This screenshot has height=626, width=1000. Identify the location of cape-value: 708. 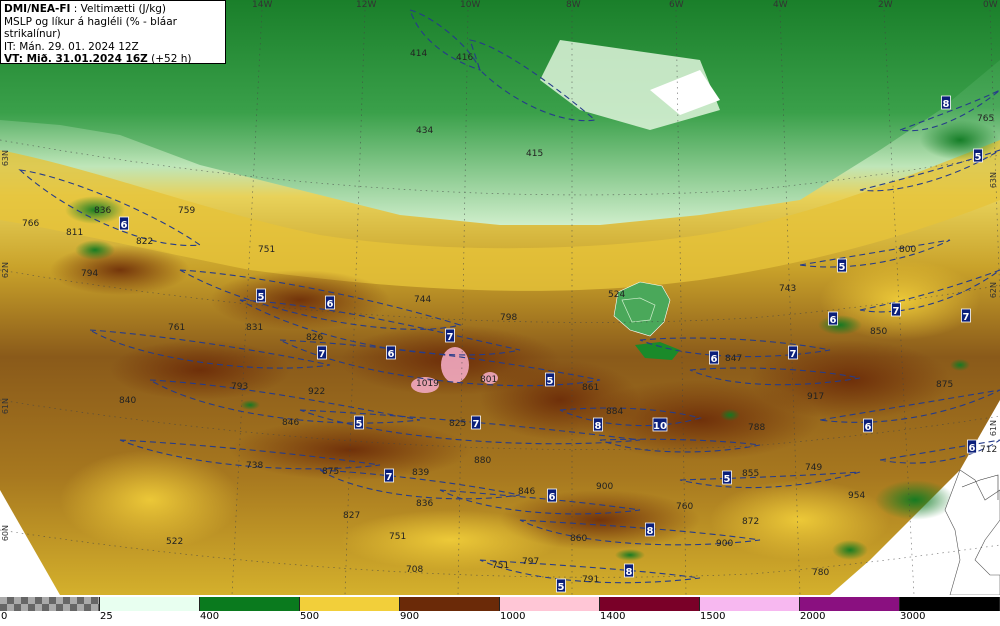
(414, 570).